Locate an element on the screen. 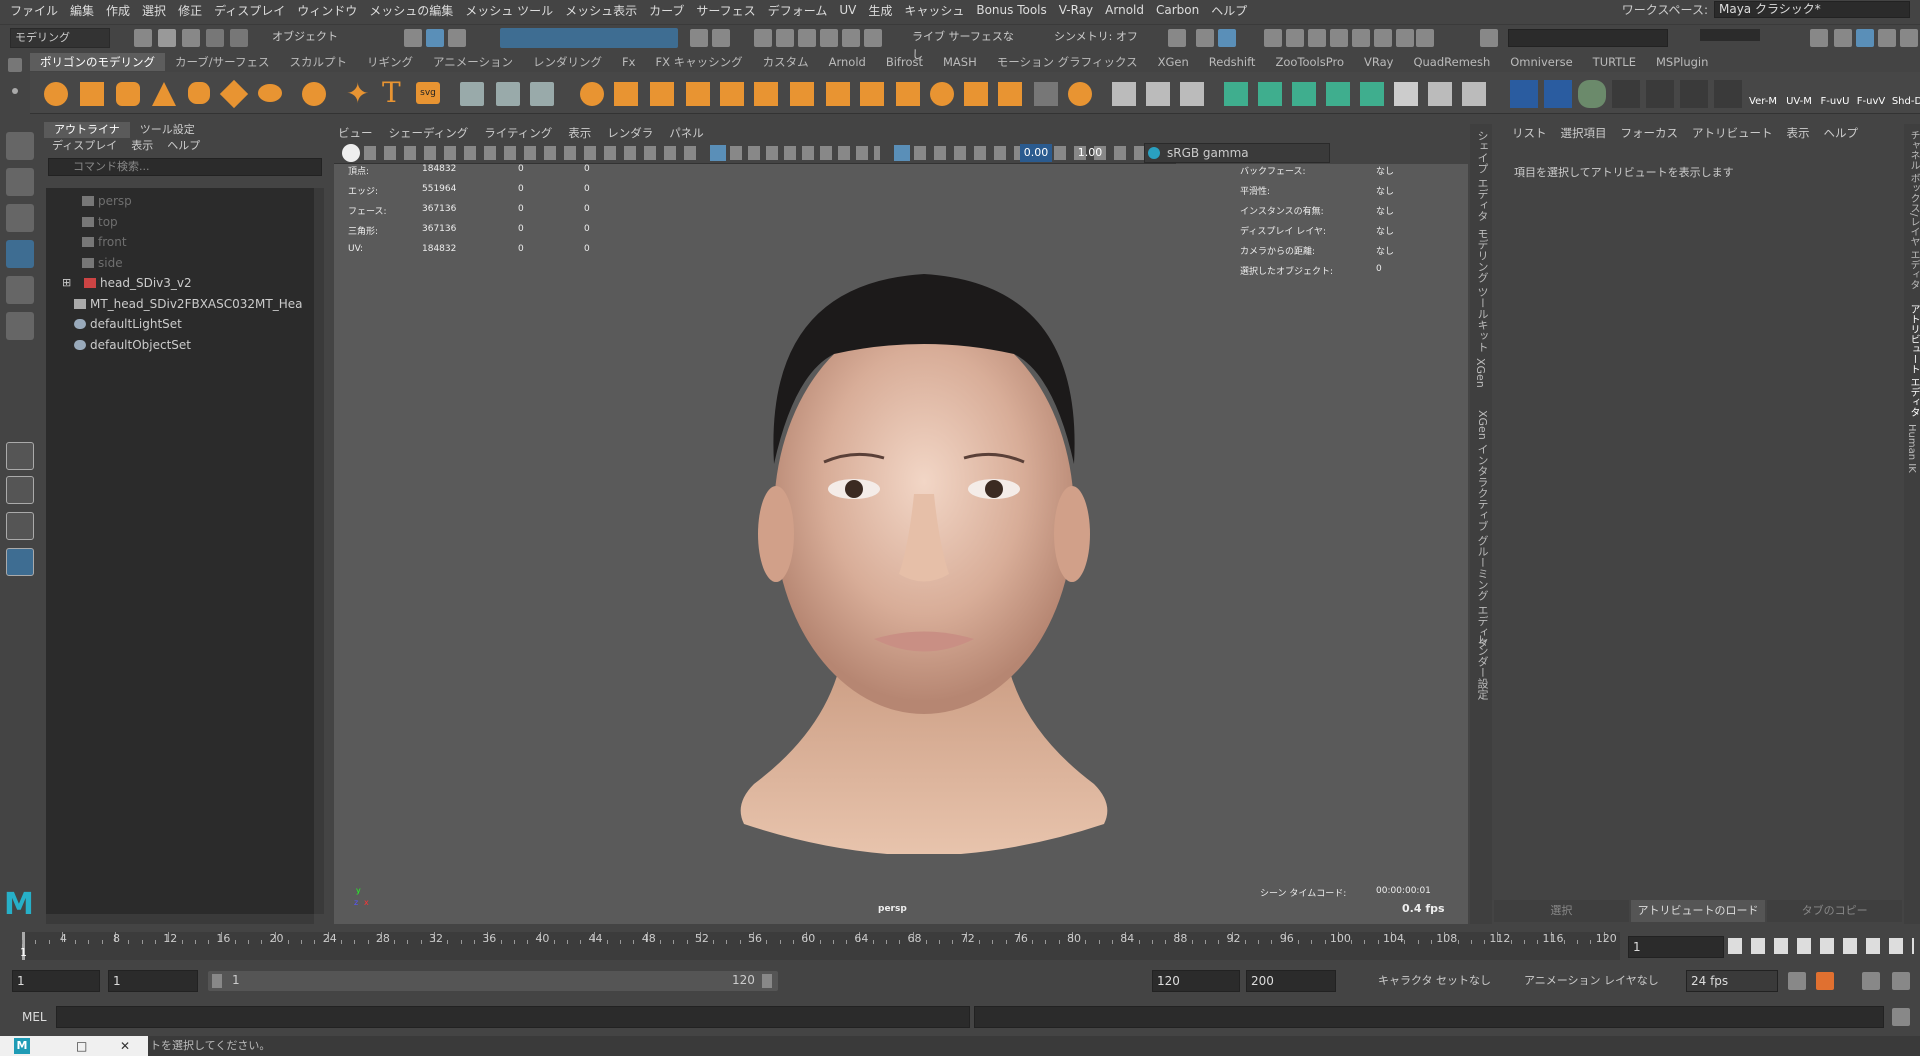 The height and width of the screenshot is (1056, 1920). cylindrical-map-icon is located at coordinates (1304, 94).